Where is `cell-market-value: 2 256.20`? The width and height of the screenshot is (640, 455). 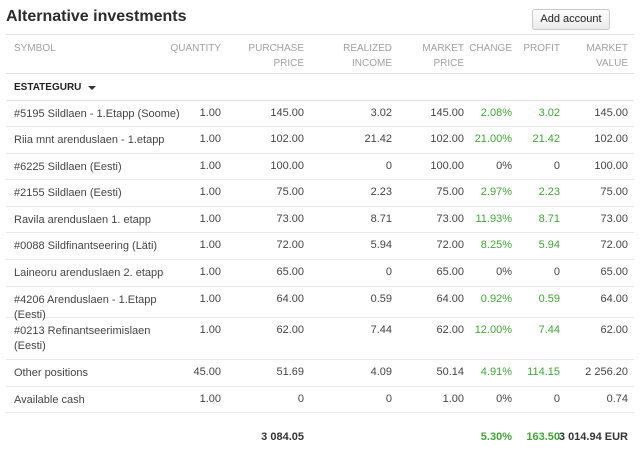 cell-market-value: 2 256.20 is located at coordinates (606, 372).